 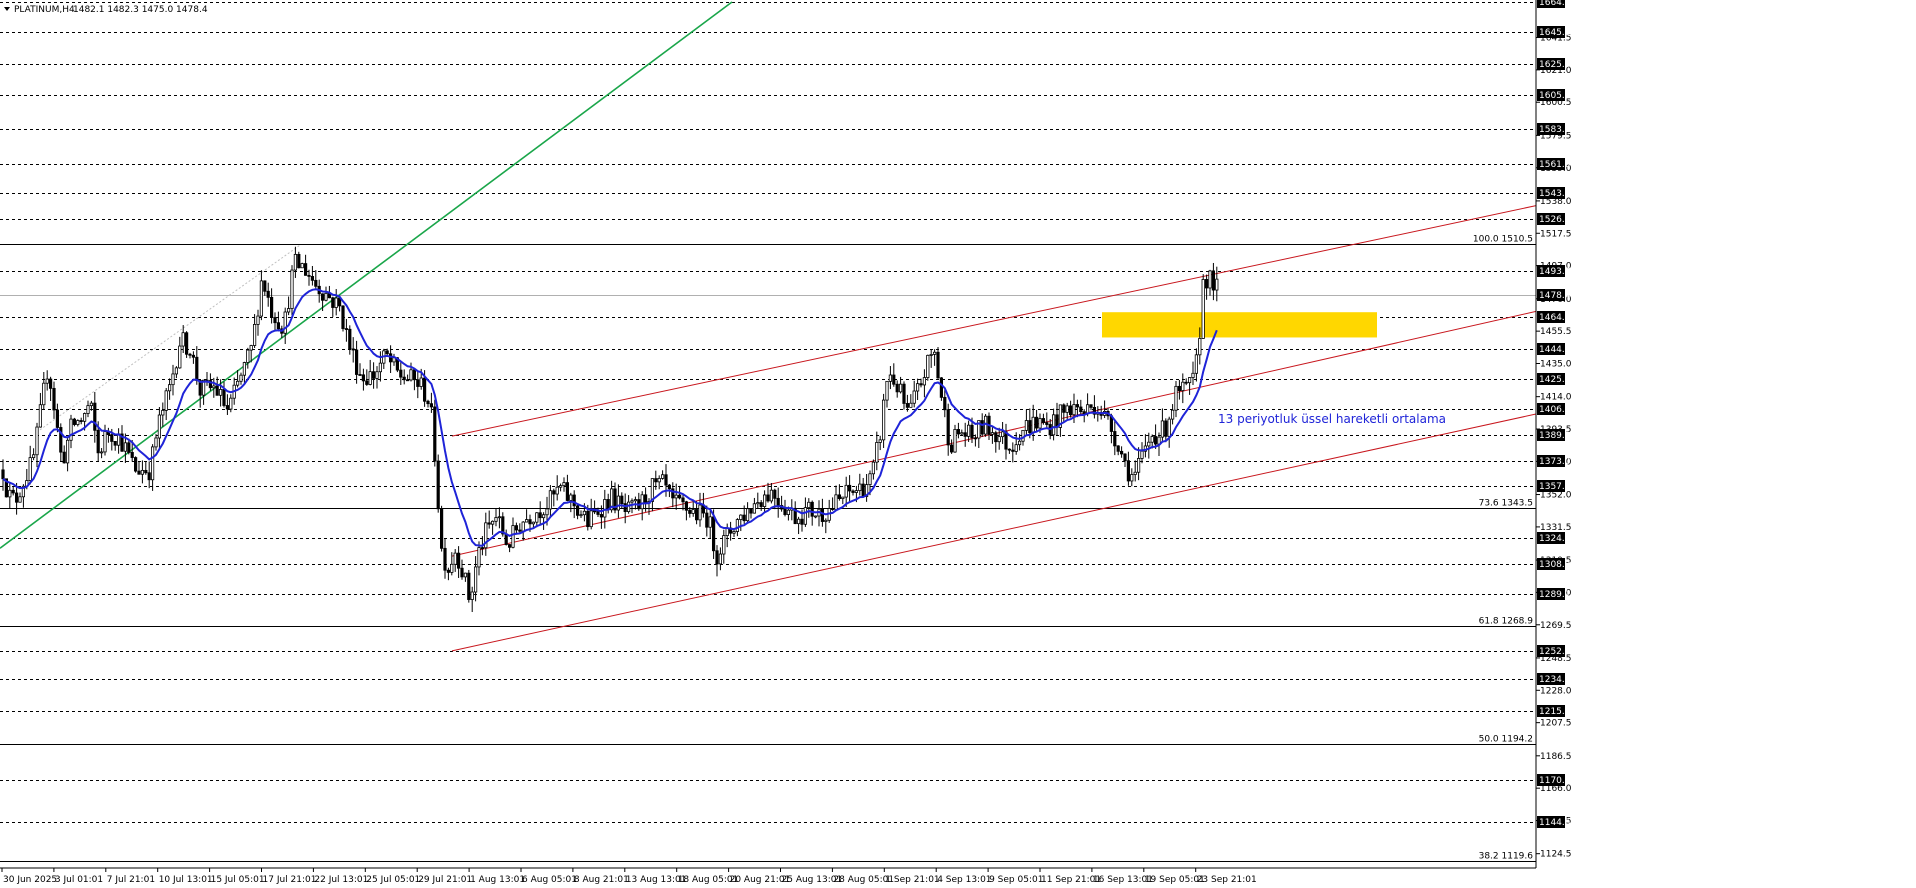 I want to click on x-tick-label-5: 17 Jul 21:01, so click(x=290, y=880).